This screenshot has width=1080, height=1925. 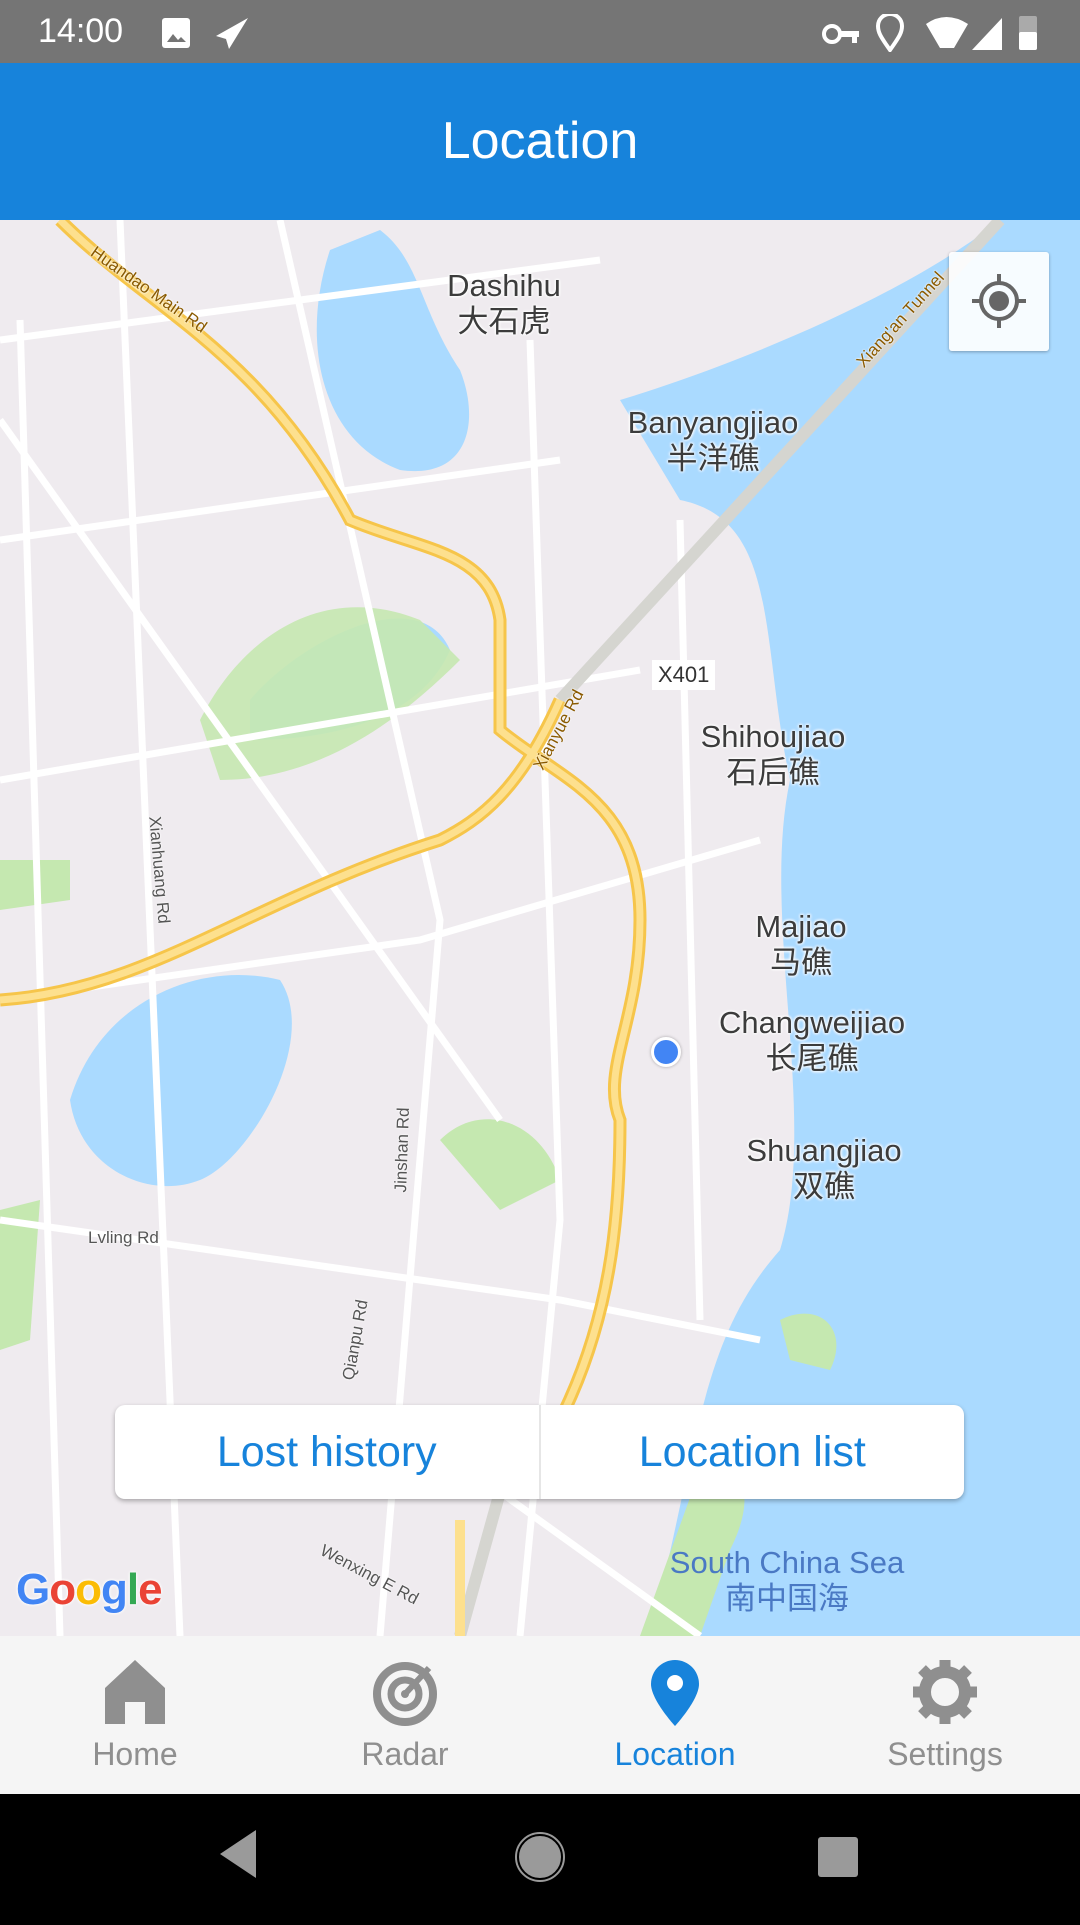 What do you see at coordinates (402, 1150) in the screenshot?
I see `road-label: Jinshan Rd` at bounding box center [402, 1150].